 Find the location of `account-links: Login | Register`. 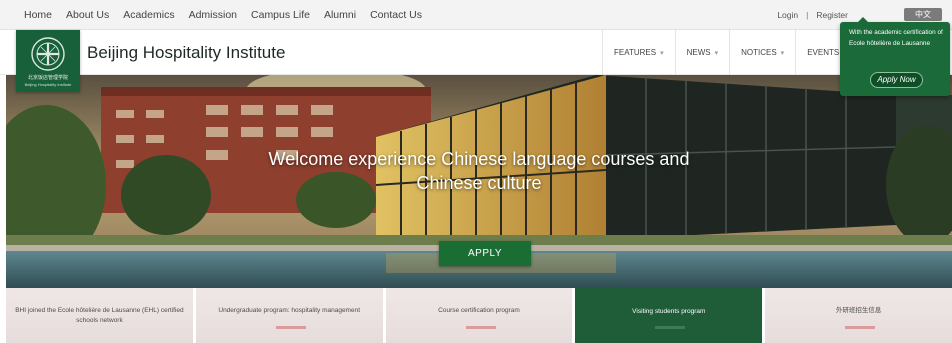

account-links: Login | Register is located at coordinates (812, 15).